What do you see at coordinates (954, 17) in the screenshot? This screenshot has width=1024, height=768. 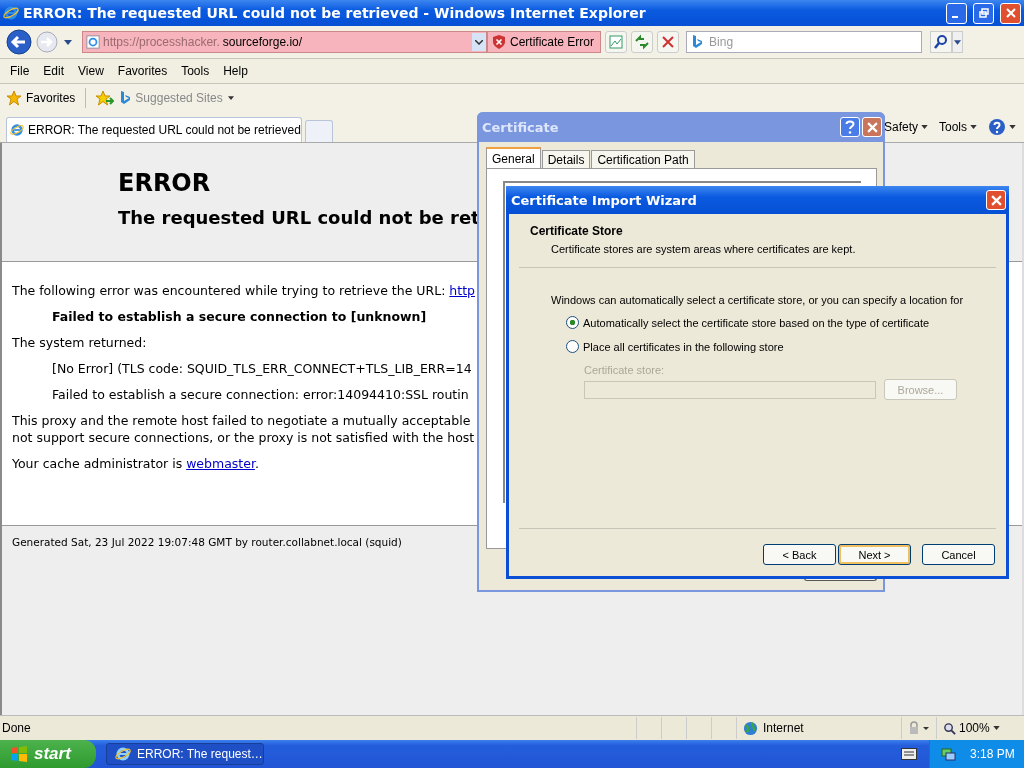 I see `minimize-icon` at bounding box center [954, 17].